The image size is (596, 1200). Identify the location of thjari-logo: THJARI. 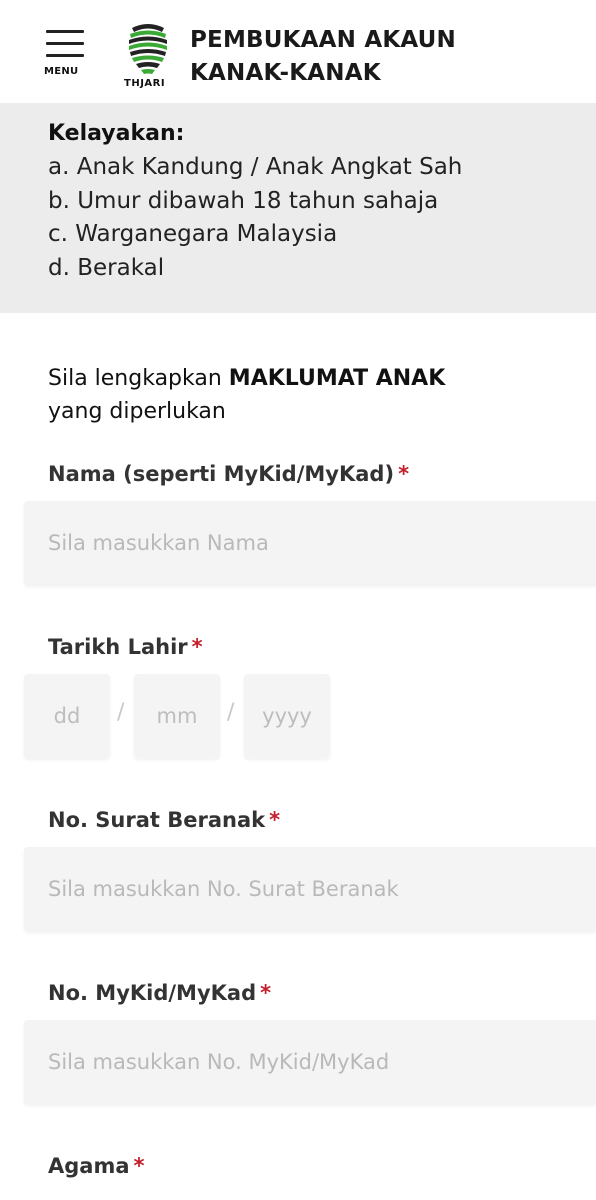
(148, 57).